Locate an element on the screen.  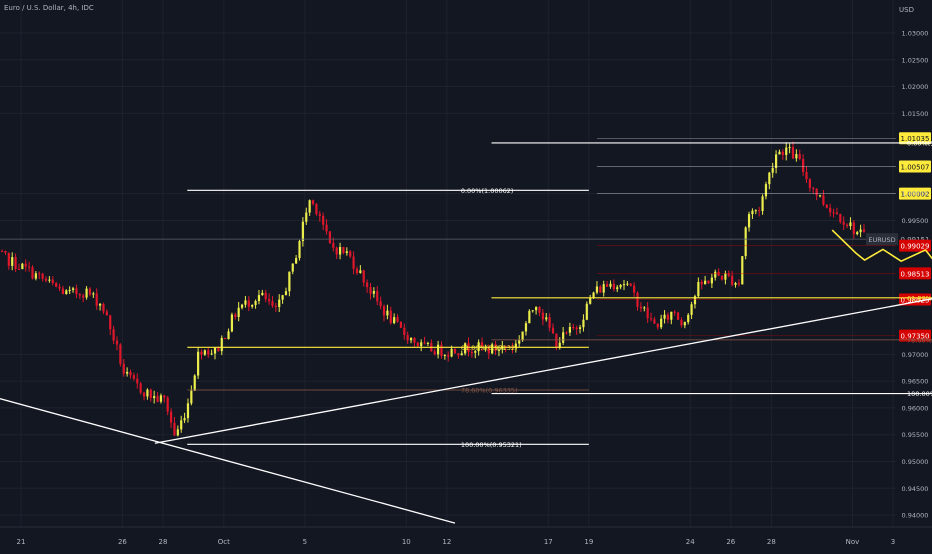
x-tick-label: 5 is located at coordinates (305, 542).